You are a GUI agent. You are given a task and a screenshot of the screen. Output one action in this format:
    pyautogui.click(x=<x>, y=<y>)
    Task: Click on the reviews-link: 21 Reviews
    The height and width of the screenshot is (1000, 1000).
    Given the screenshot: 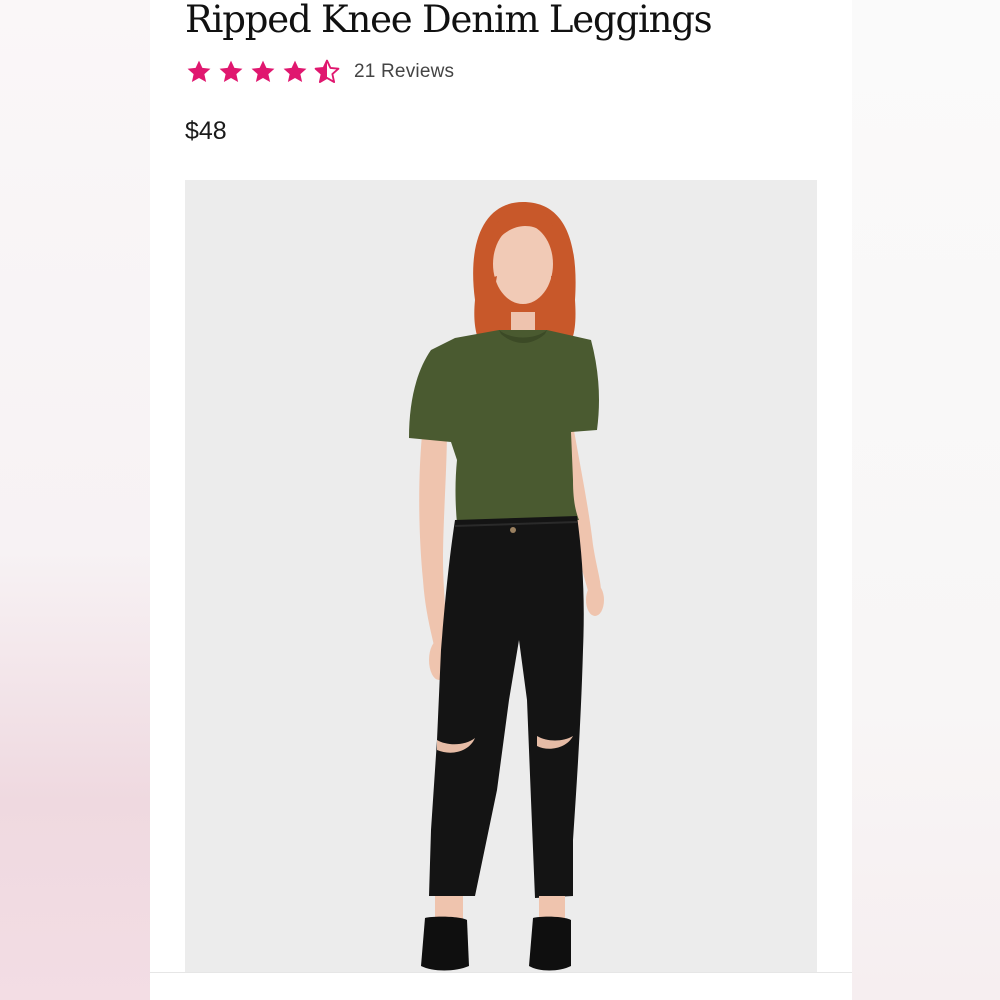 What is the action you would take?
    pyautogui.click(x=404, y=72)
    